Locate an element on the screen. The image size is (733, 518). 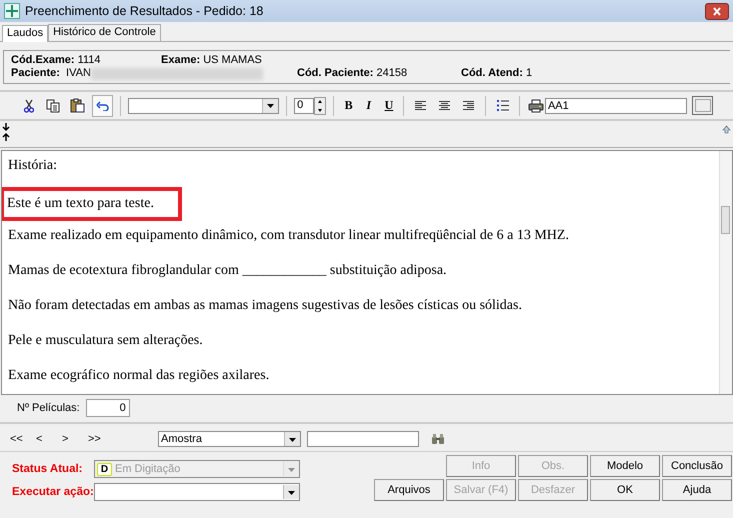
field-label: Status Atual: is located at coordinates (48, 469).